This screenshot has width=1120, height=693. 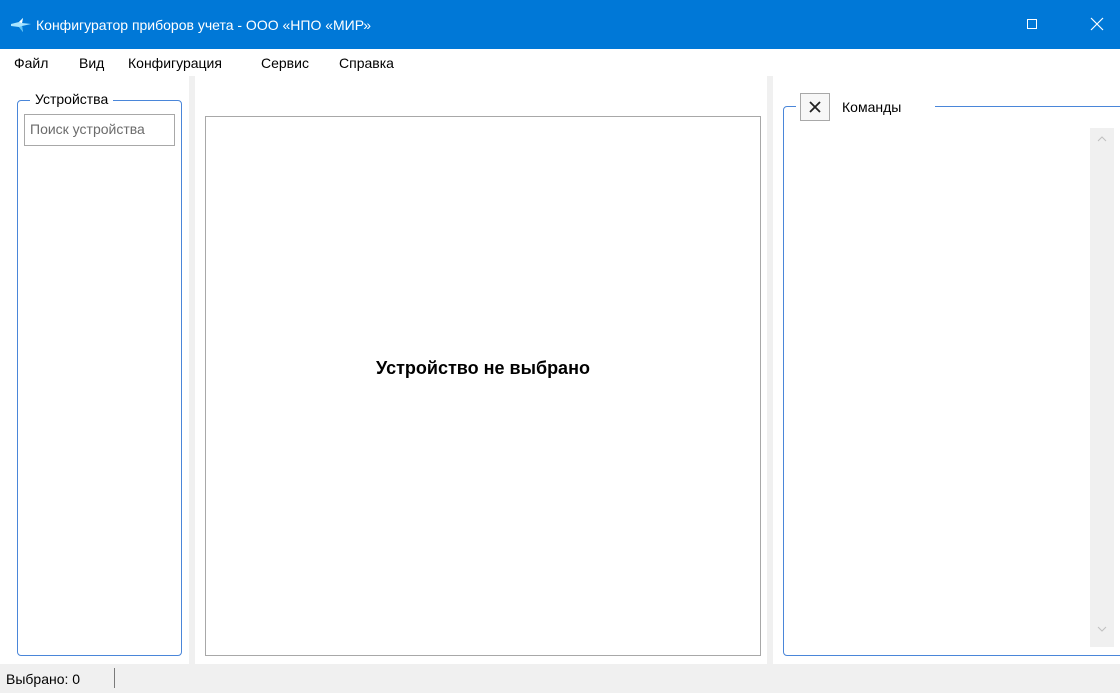 What do you see at coordinates (285, 63) in the screenshot?
I see `menu-service: Сервис` at bounding box center [285, 63].